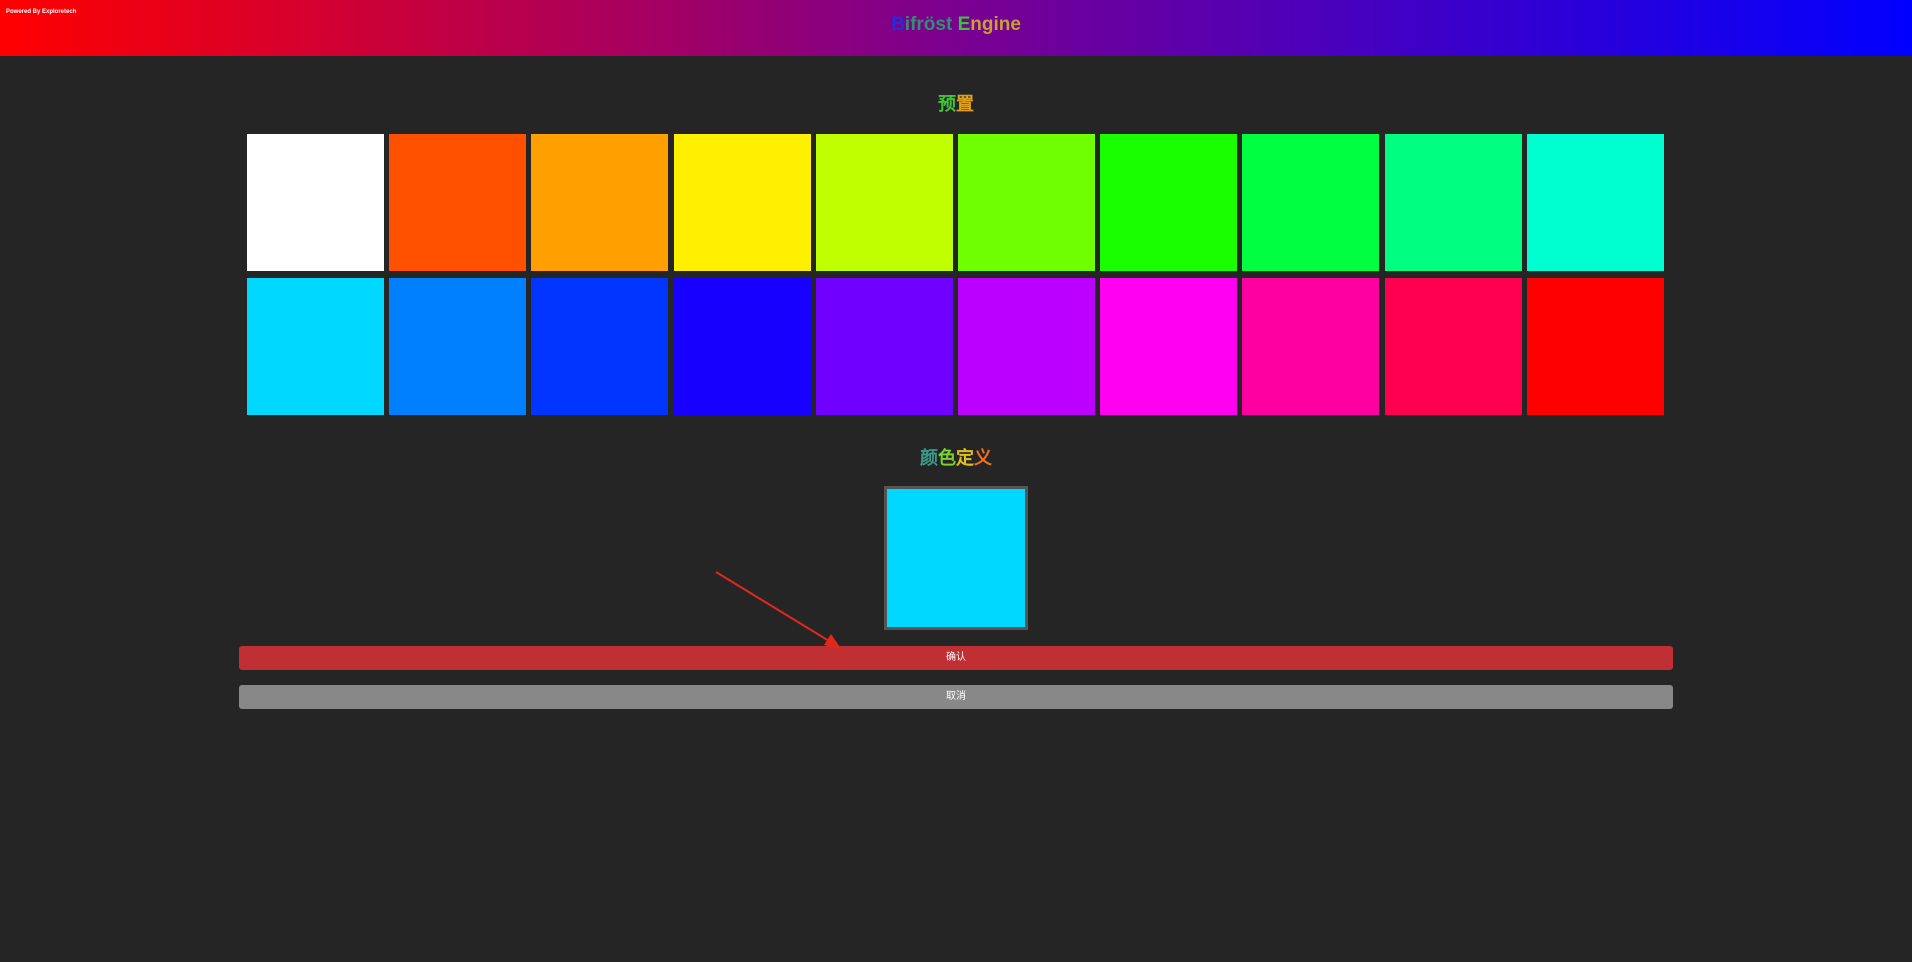 This screenshot has height=962, width=1912. What do you see at coordinates (898, 24) in the screenshot?
I see `title-part: B` at bounding box center [898, 24].